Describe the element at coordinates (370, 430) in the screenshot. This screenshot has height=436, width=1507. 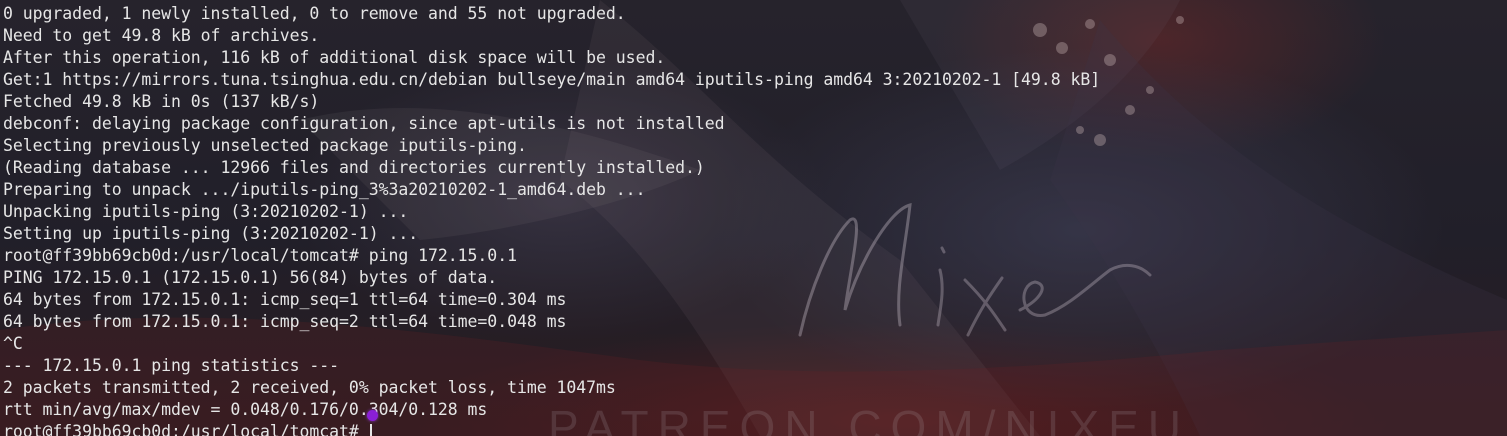
I see `text-cursor` at that location.